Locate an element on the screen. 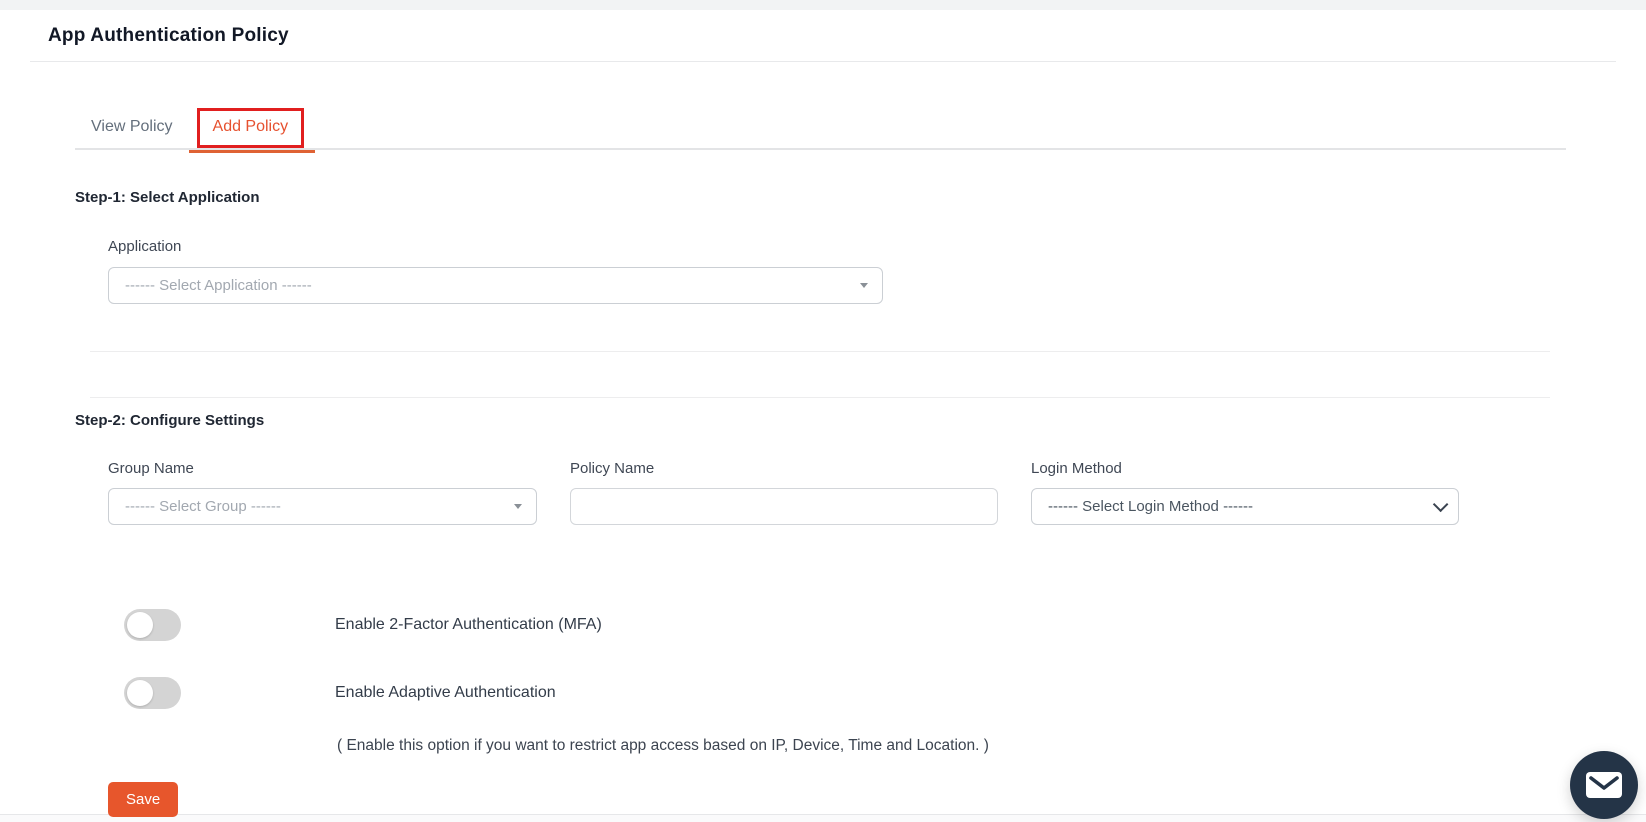 Image resolution: width=1646 pixels, height=822 pixels. step1-heading: Step-1: Select Application is located at coordinates (167, 197).